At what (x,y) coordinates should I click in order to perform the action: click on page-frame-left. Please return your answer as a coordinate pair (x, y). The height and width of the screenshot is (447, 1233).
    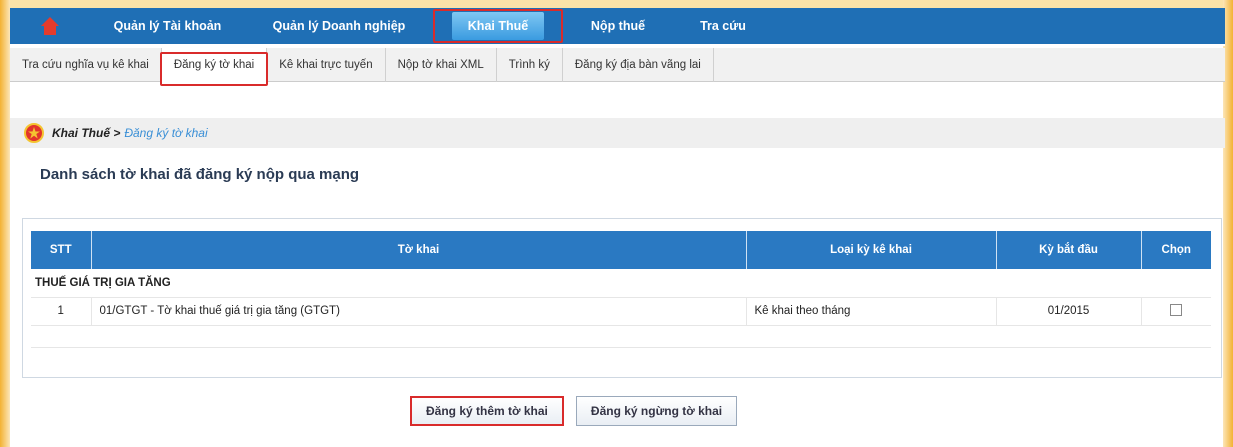
    Looking at the image, I should click on (5, 223).